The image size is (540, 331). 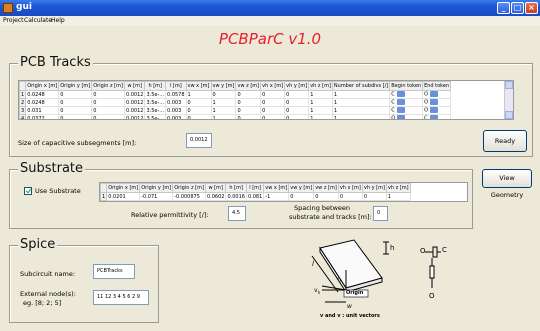 I want to click on menu-project: Project, so click(x=13, y=20).